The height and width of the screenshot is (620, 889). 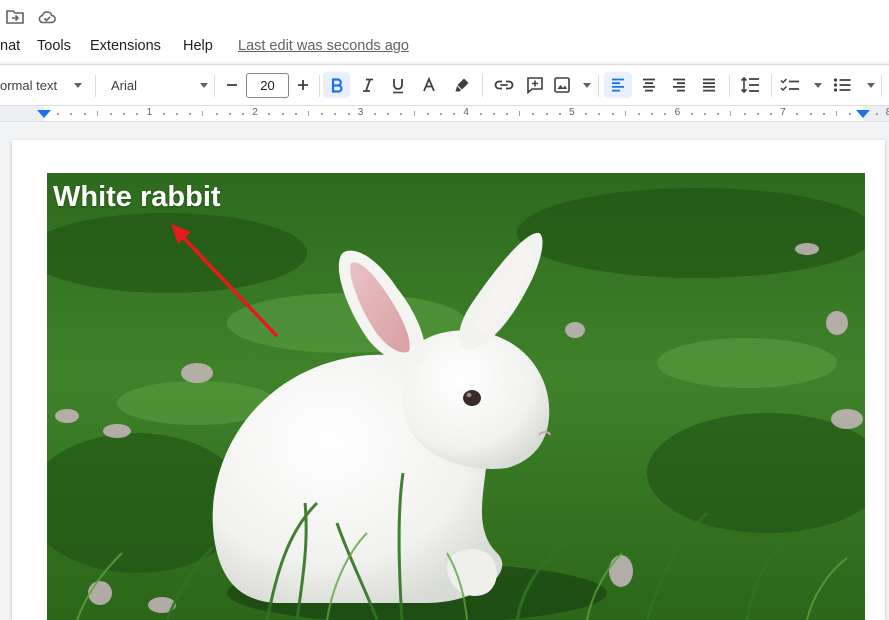 What do you see at coordinates (429, 85) in the screenshot?
I see `text-color-button` at bounding box center [429, 85].